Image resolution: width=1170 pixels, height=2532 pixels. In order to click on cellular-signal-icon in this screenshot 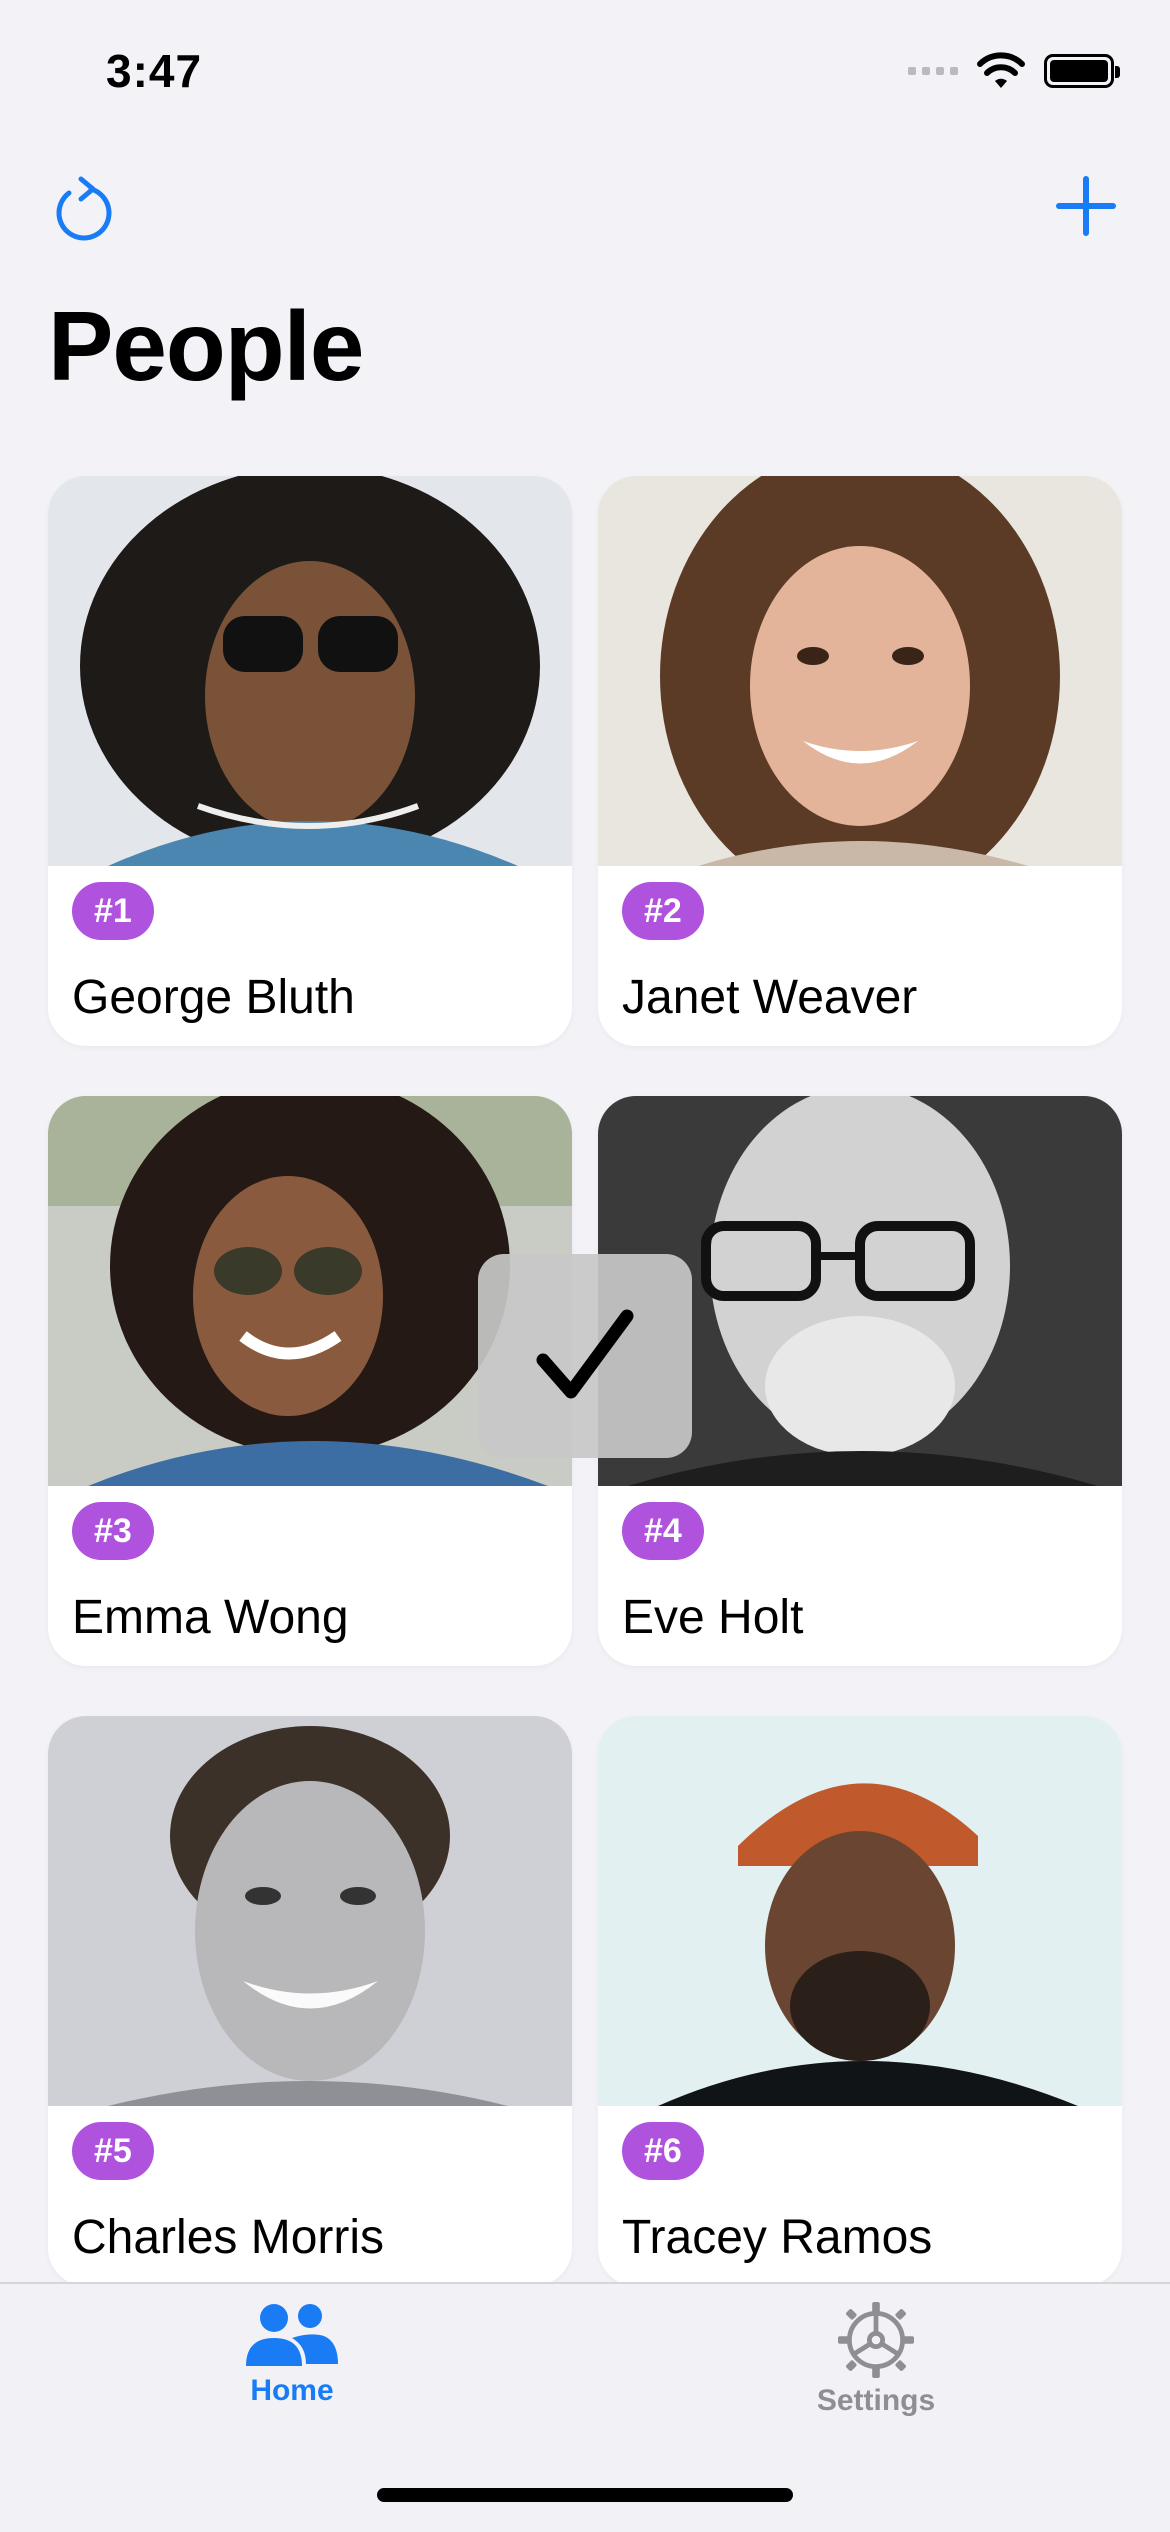, I will do `click(933, 71)`.